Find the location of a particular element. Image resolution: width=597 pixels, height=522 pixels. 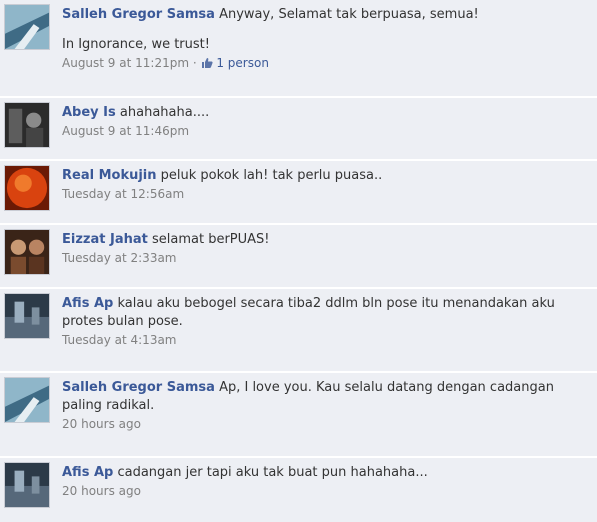

comment-text-line-2: In Ignorance, we trust! is located at coordinates (136, 44).